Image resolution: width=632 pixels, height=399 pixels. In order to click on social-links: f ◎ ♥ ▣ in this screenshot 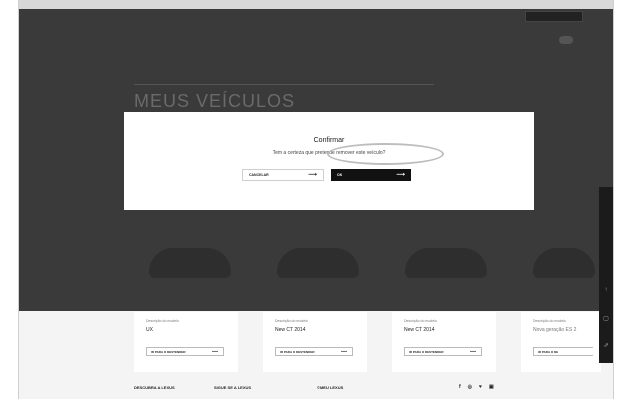, I will do `click(476, 387)`.